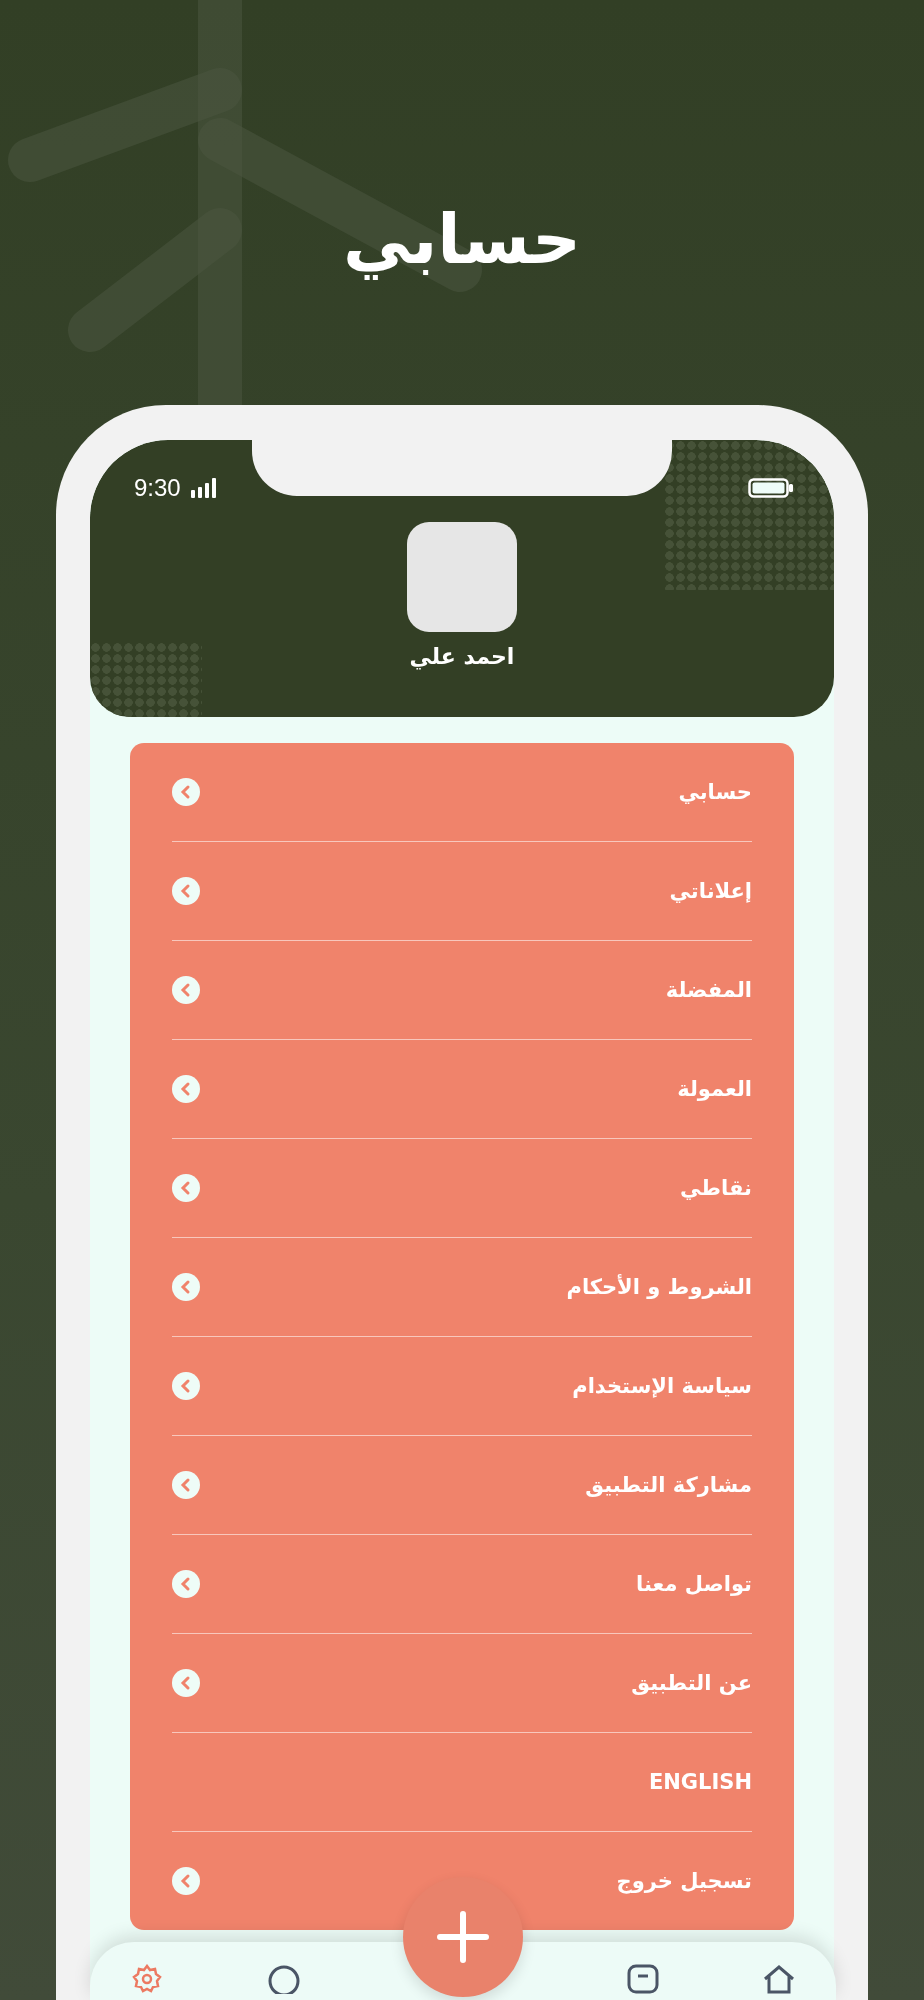 The height and width of the screenshot is (2000, 924). What do you see at coordinates (716, 1188) in the screenshot?
I see `menu-item: نقاطي` at bounding box center [716, 1188].